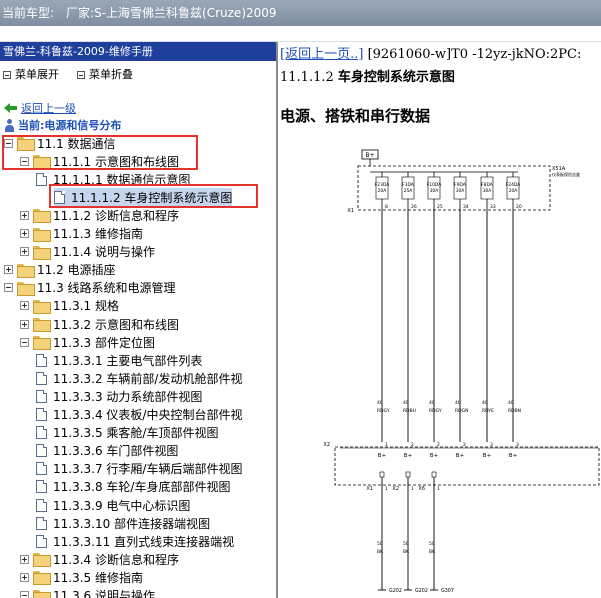 This screenshot has height=598, width=601. I want to click on tree-document-item: 11.3.3.9 电气中心标识图, so click(113, 505).